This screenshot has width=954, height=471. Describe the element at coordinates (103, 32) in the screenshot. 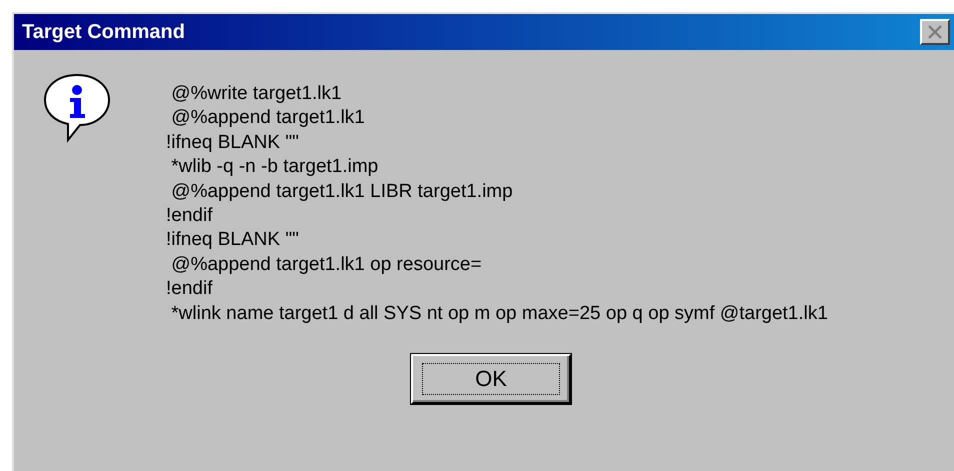

I see `window-title: Target Command` at that location.